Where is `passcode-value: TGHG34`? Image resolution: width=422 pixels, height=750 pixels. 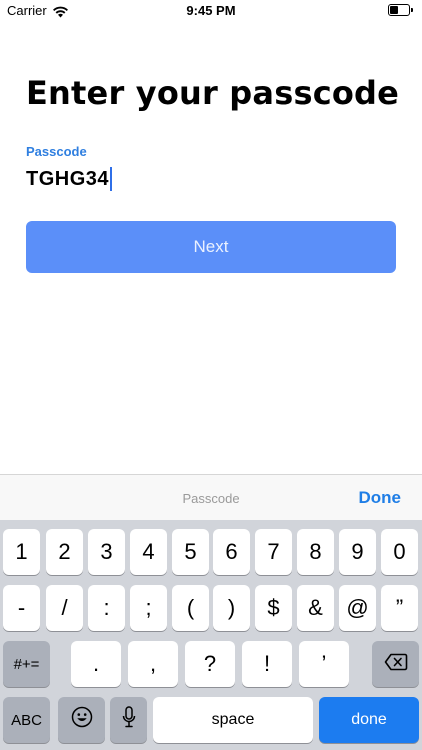 passcode-value: TGHG34 is located at coordinates (68, 178).